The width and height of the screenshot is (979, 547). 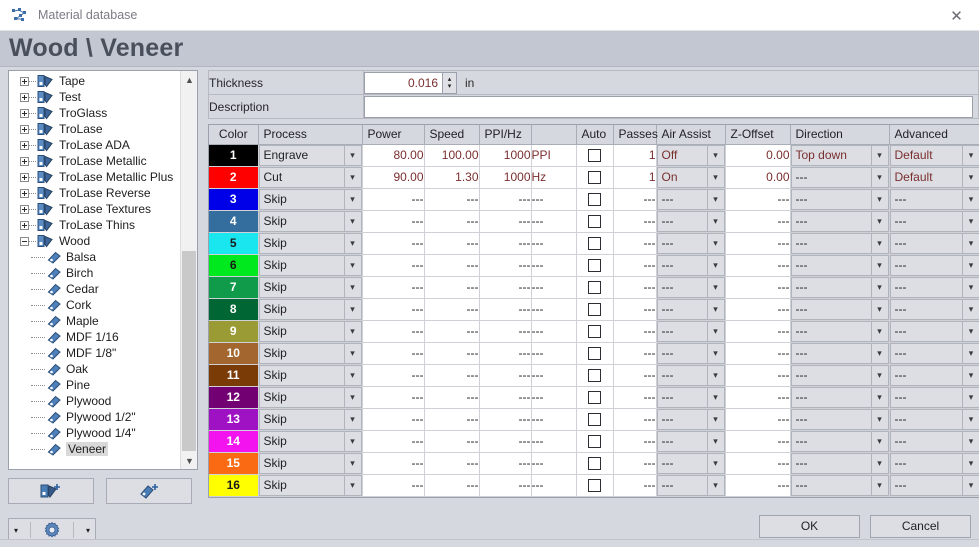 What do you see at coordinates (594, 353) in the screenshot?
I see `table-row: 10 Skip ▾ --- --- --- --- --- --- ▾ --- --- ▾ --- ▾` at bounding box center [594, 353].